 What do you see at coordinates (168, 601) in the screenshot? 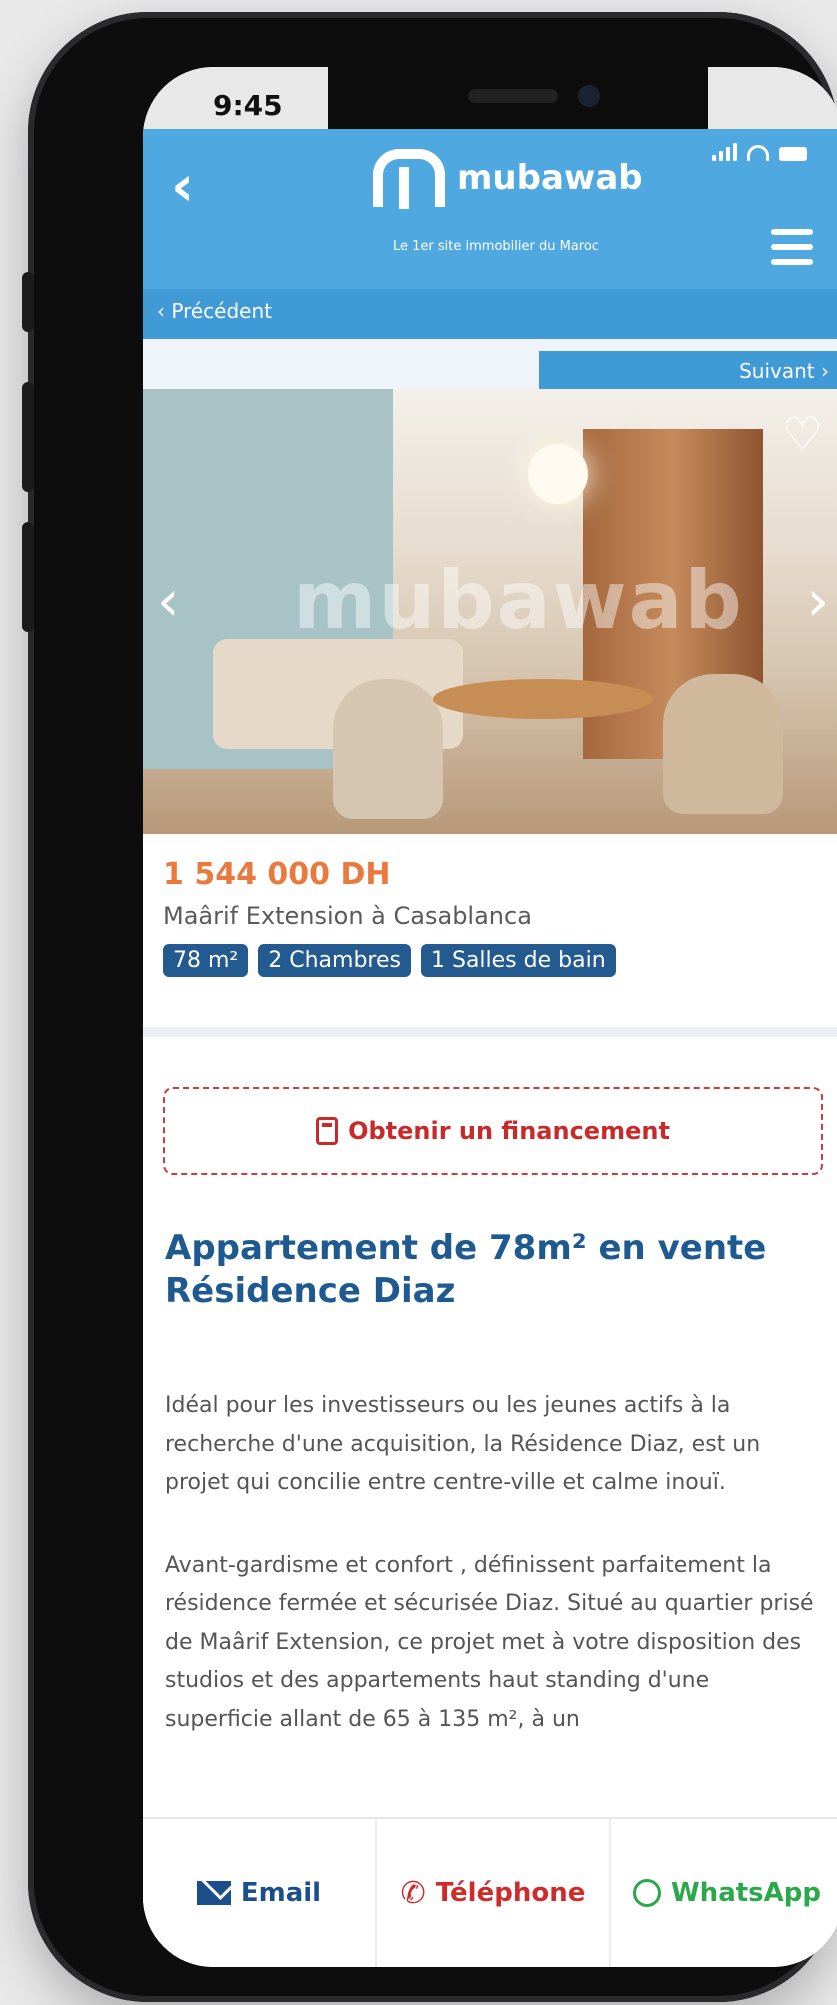
I see `photo-prev-arrow-icon: ‹` at bounding box center [168, 601].